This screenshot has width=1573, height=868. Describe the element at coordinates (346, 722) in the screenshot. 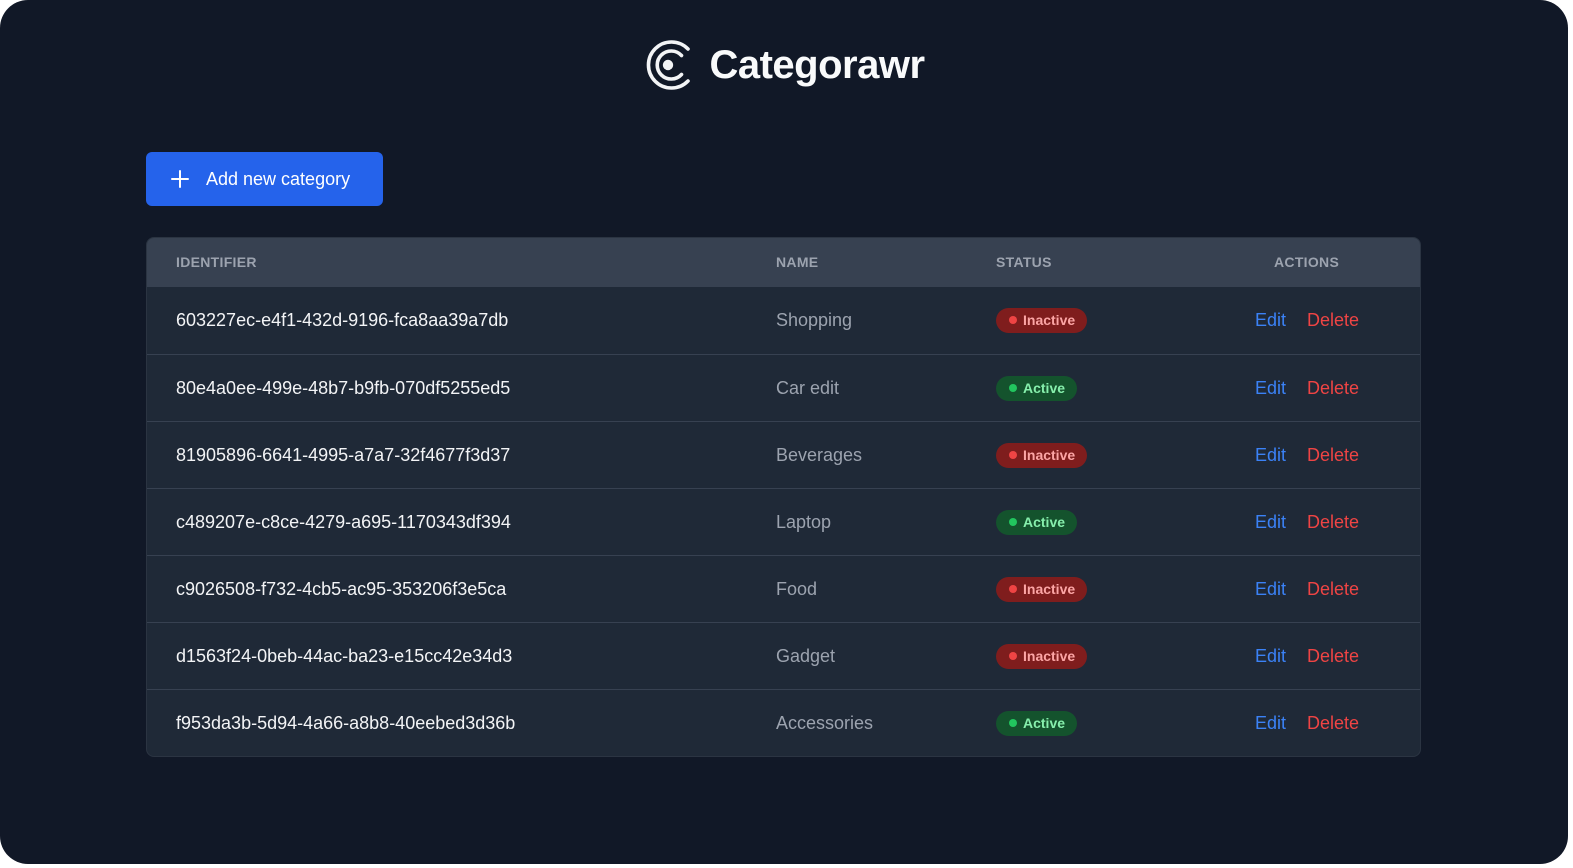

I see `category-identifier: f953da3b-5d94-4a66-a8b8-40eebed3d36b` at that location.